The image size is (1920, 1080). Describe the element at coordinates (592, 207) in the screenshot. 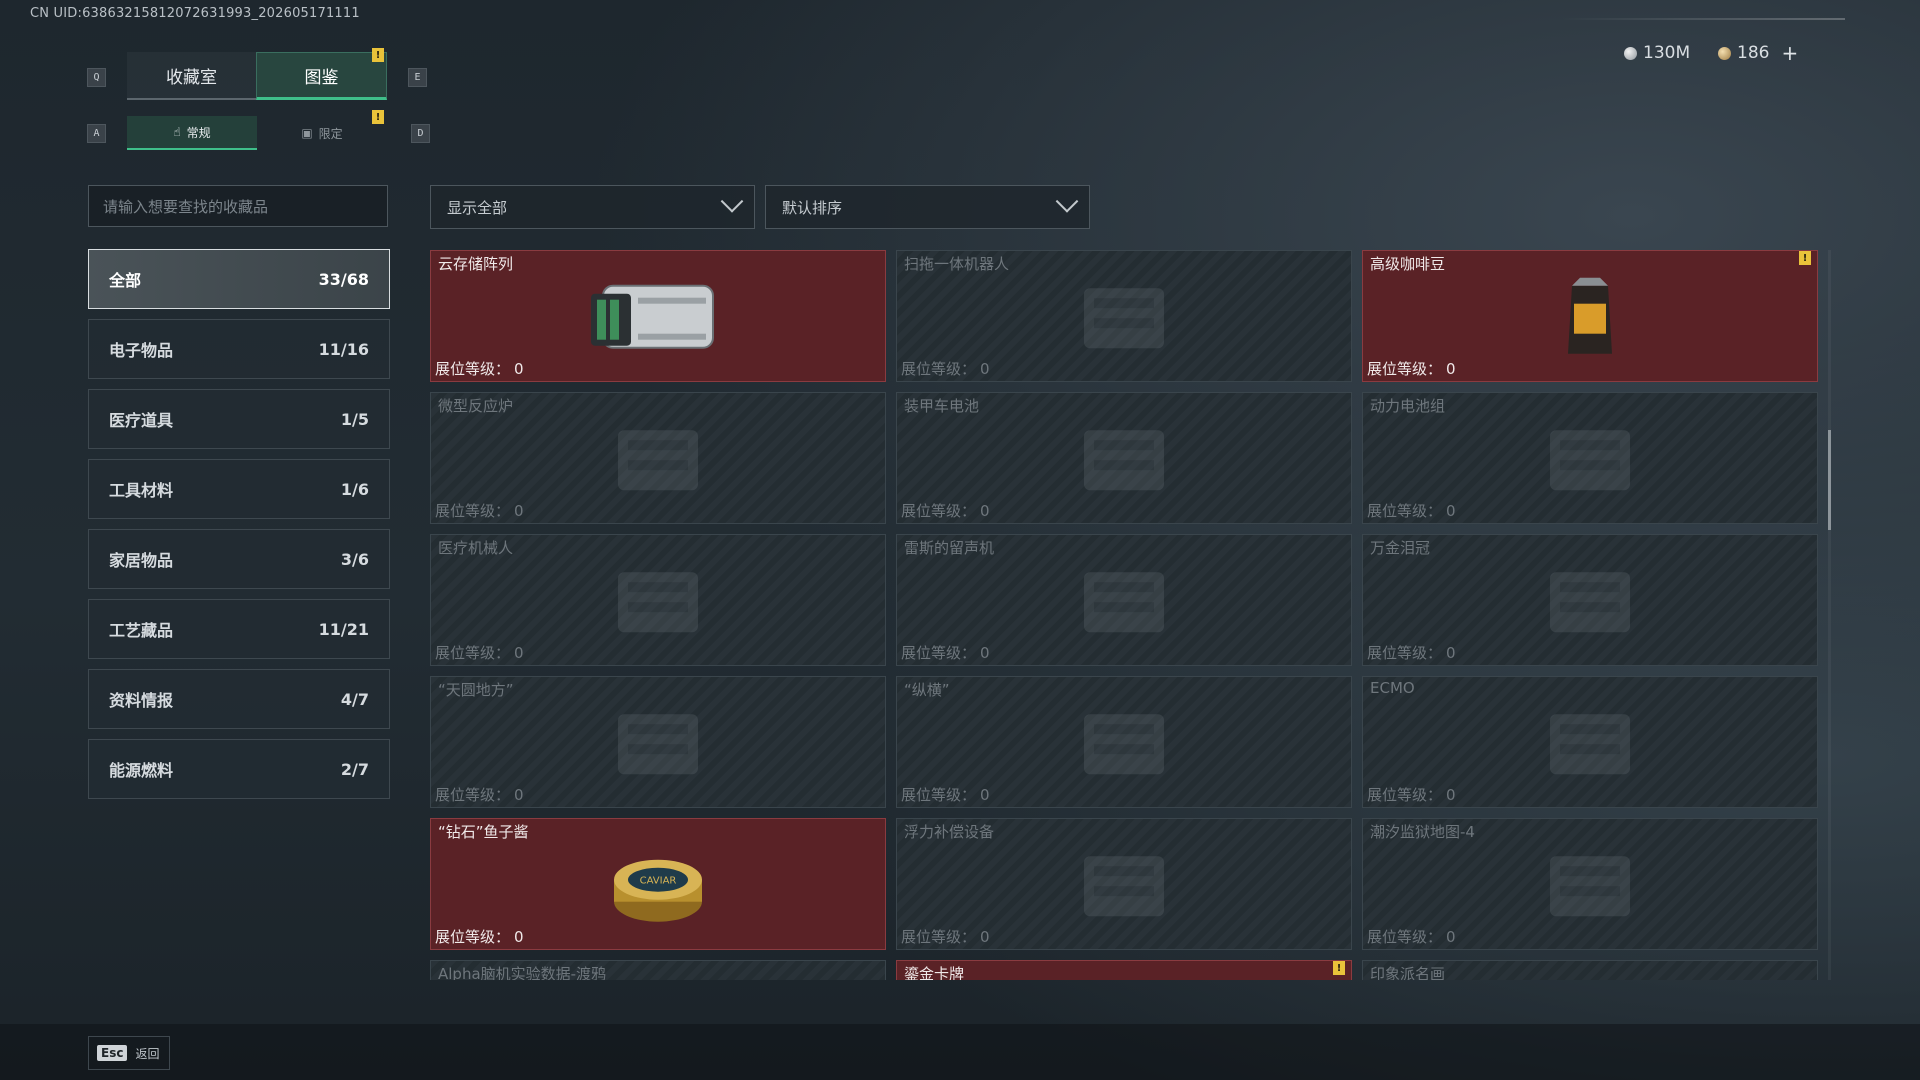

I see `filter-dropdown: 显示全部` at that location.